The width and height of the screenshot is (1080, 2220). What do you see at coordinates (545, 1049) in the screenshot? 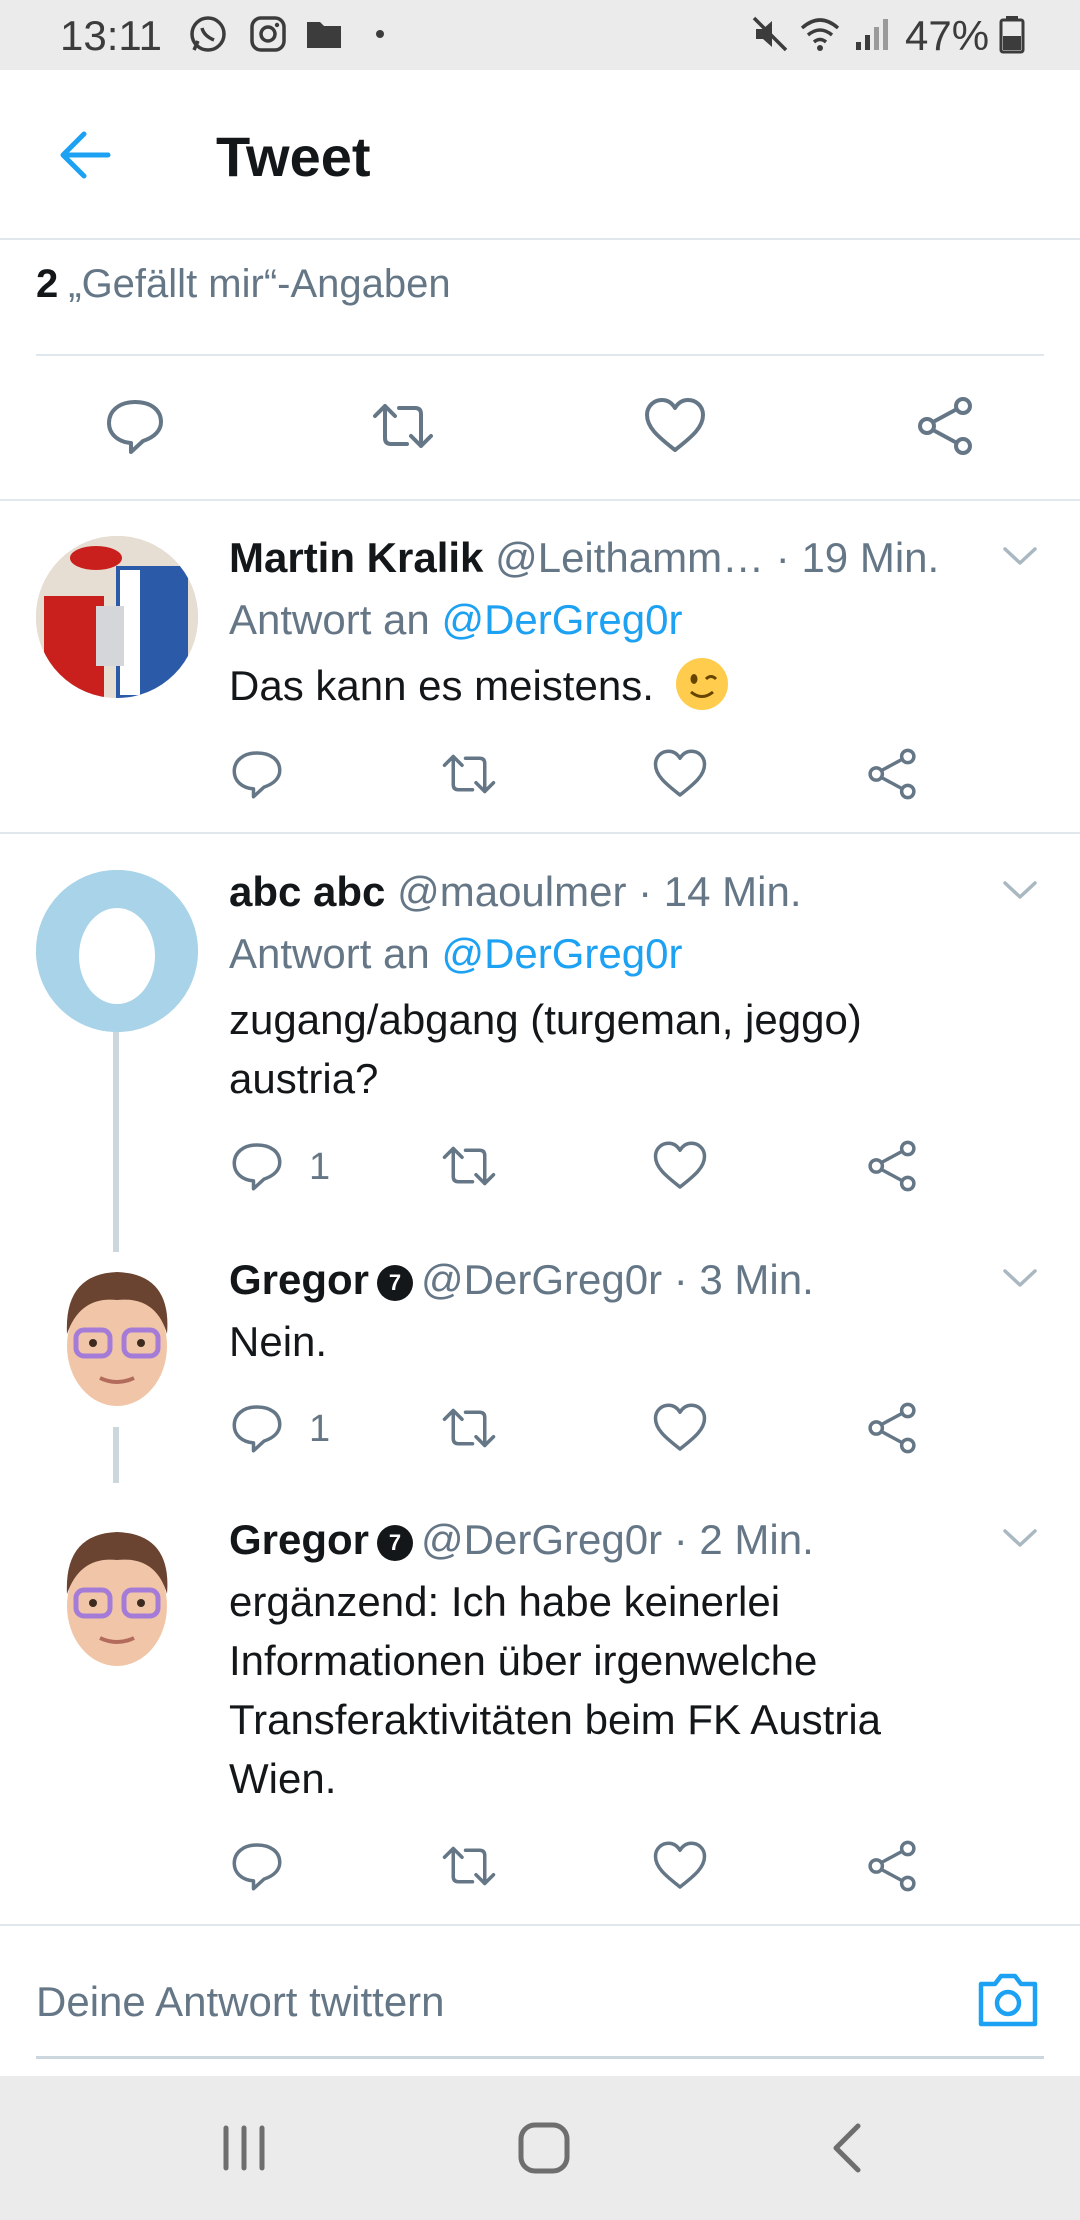
I see `tweet-text: zugang/abgang (turgeman, jeggo) austria?` at bounding box center [545, 1049].